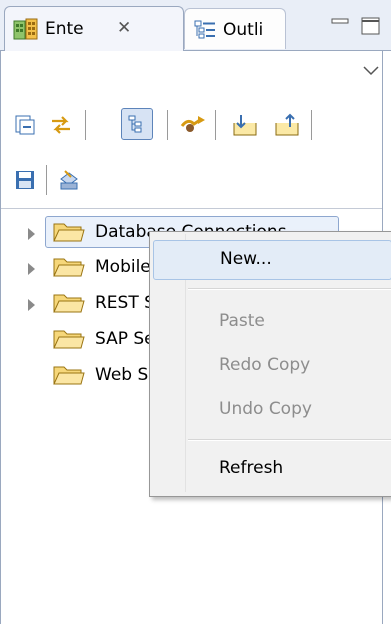  Describe the element at coordinates (251, 468) in the screenshot. I see `menu-item-label: Refresh` at that location.